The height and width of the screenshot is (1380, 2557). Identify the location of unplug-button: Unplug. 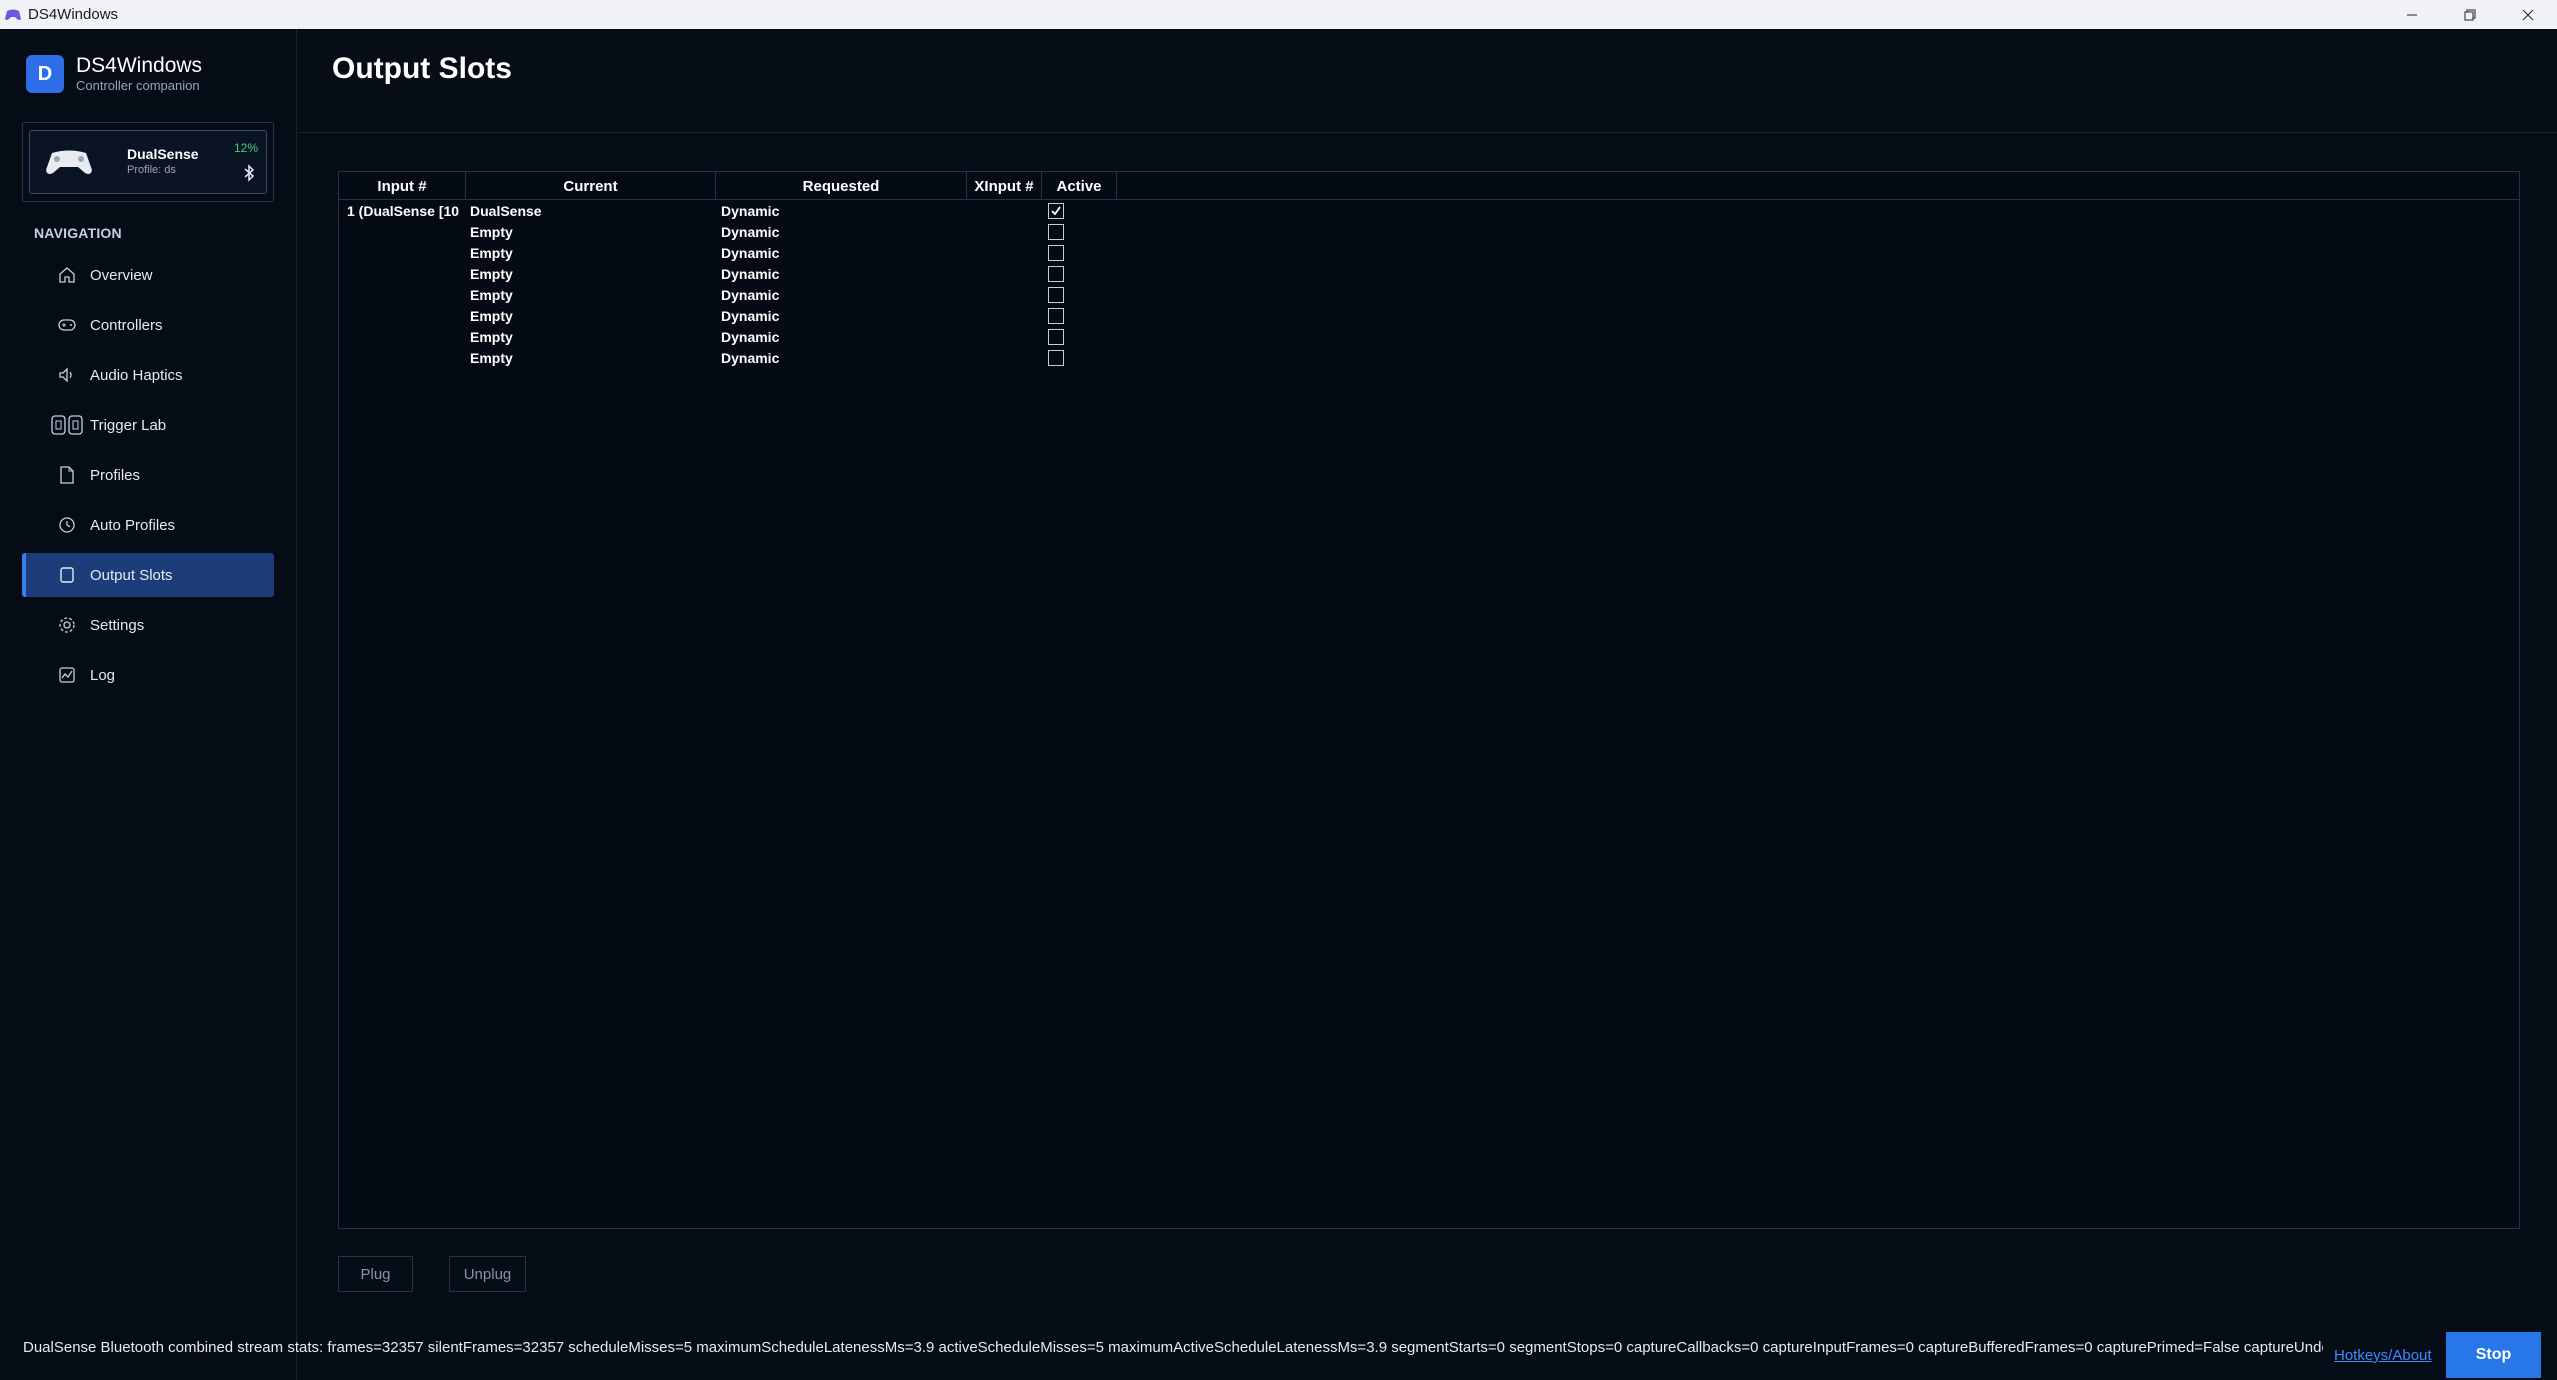
(487, 1274).